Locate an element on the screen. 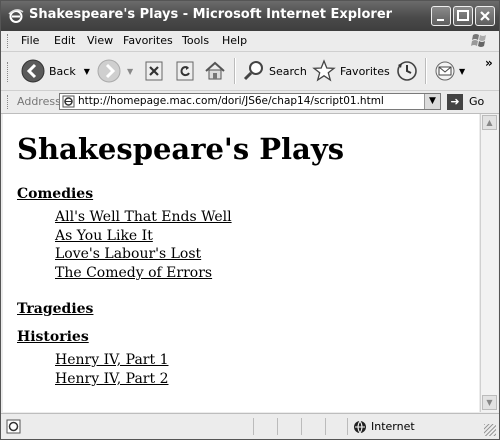 The height and width of the screenshot is (440, 500). refresh-button is located at coordinates (185, 71).